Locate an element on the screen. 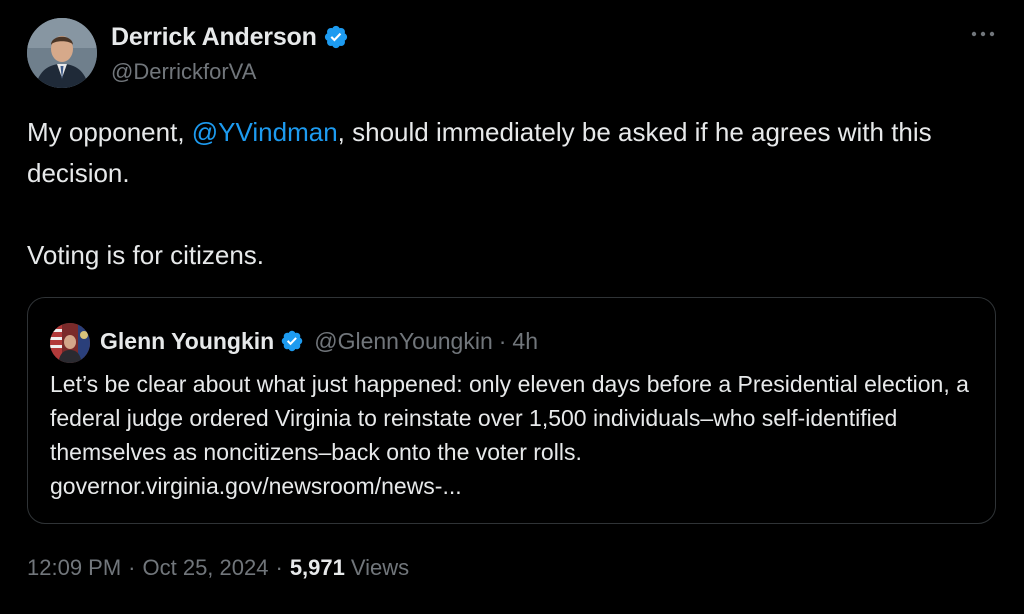 The image size is (1024, 614). tweet-time: 12:09 PM is located at coordinates (74, 568).